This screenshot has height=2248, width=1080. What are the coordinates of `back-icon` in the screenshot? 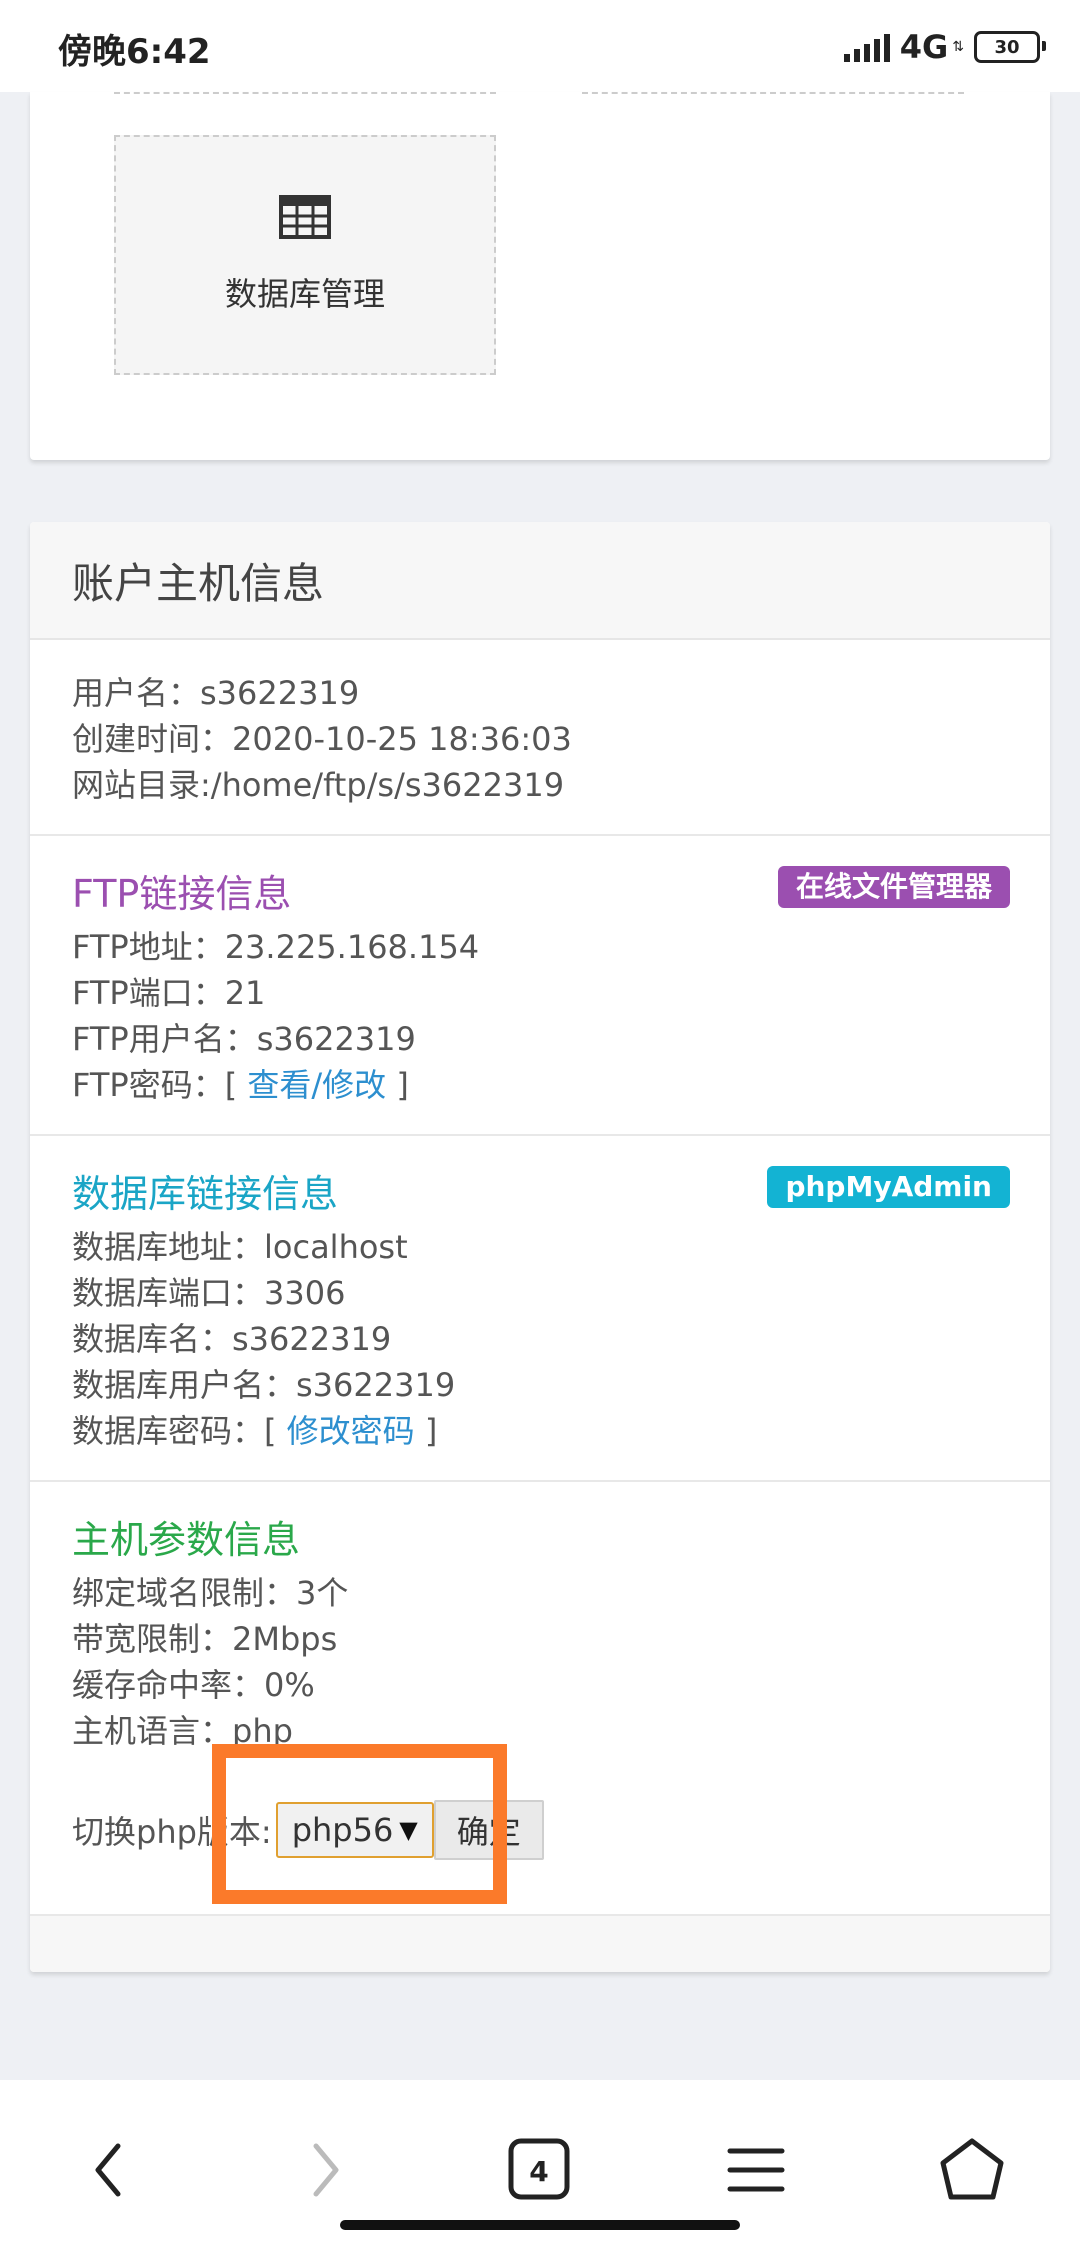 It's located at (108, 2170).